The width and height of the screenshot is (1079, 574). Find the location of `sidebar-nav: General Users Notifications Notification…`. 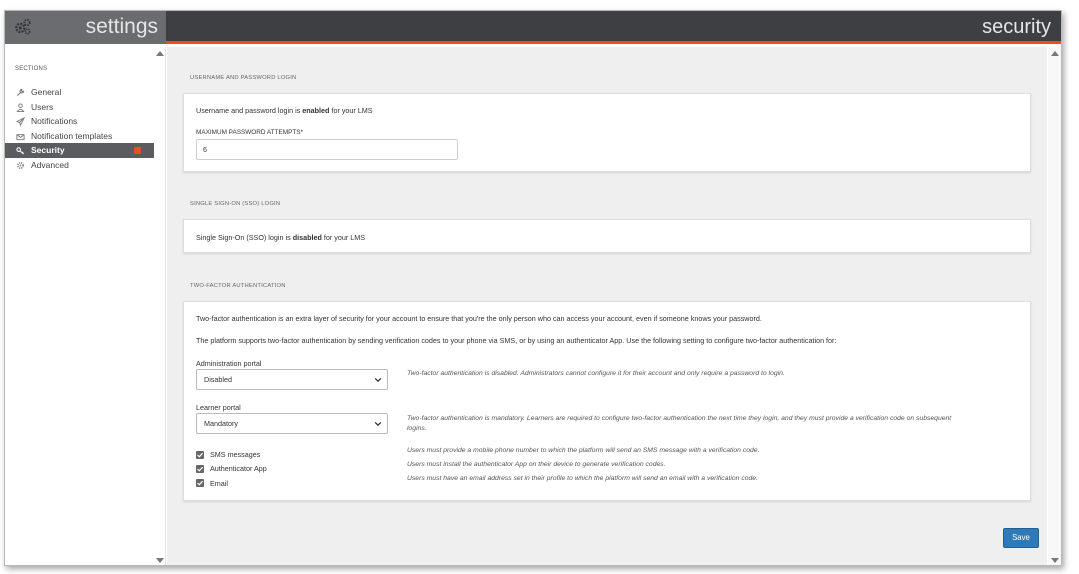

sidebar-nav: General Users Notifications Notification… is located at coordinates (79, 129).